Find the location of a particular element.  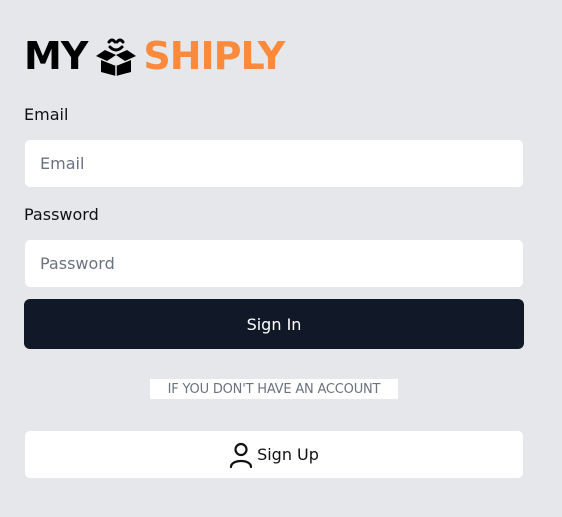

password-input is located at coordinates (274, 263).